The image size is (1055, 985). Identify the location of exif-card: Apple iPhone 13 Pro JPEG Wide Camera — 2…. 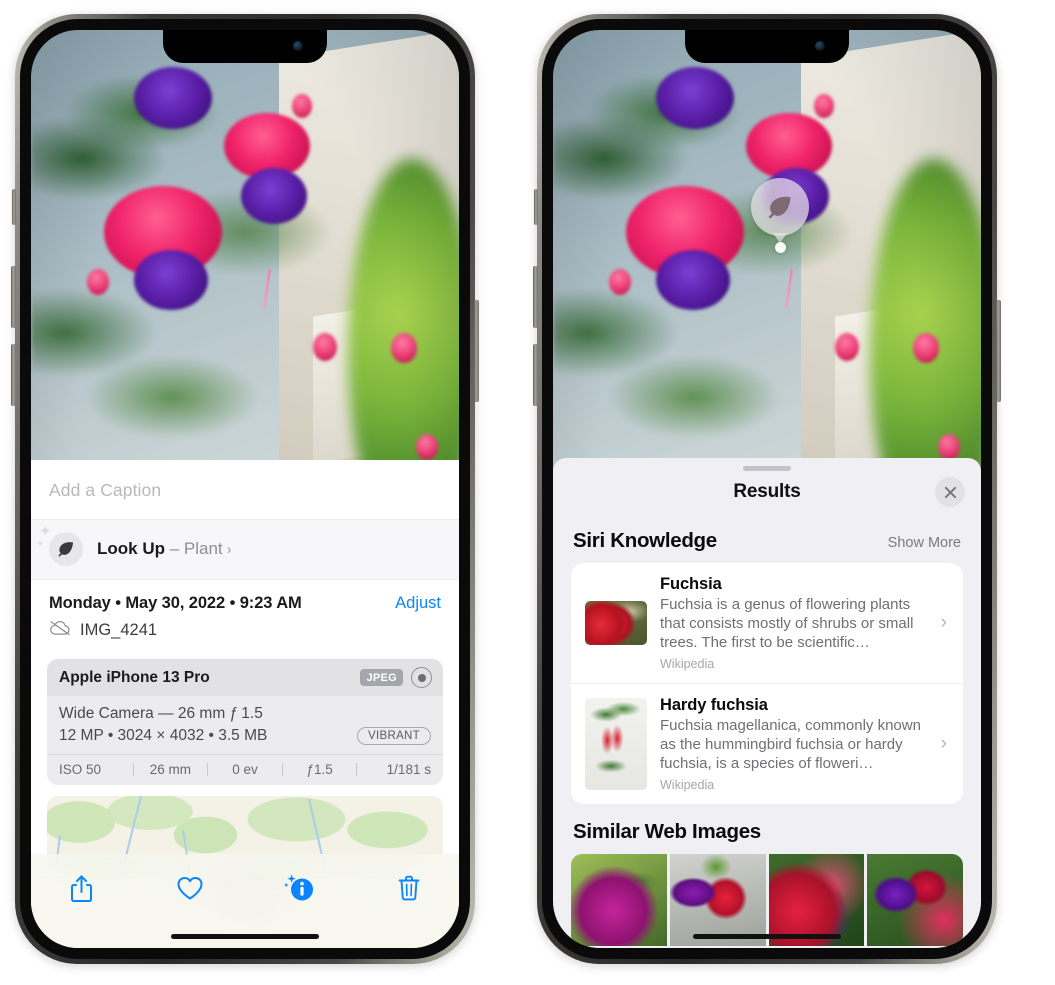
(245, 722).